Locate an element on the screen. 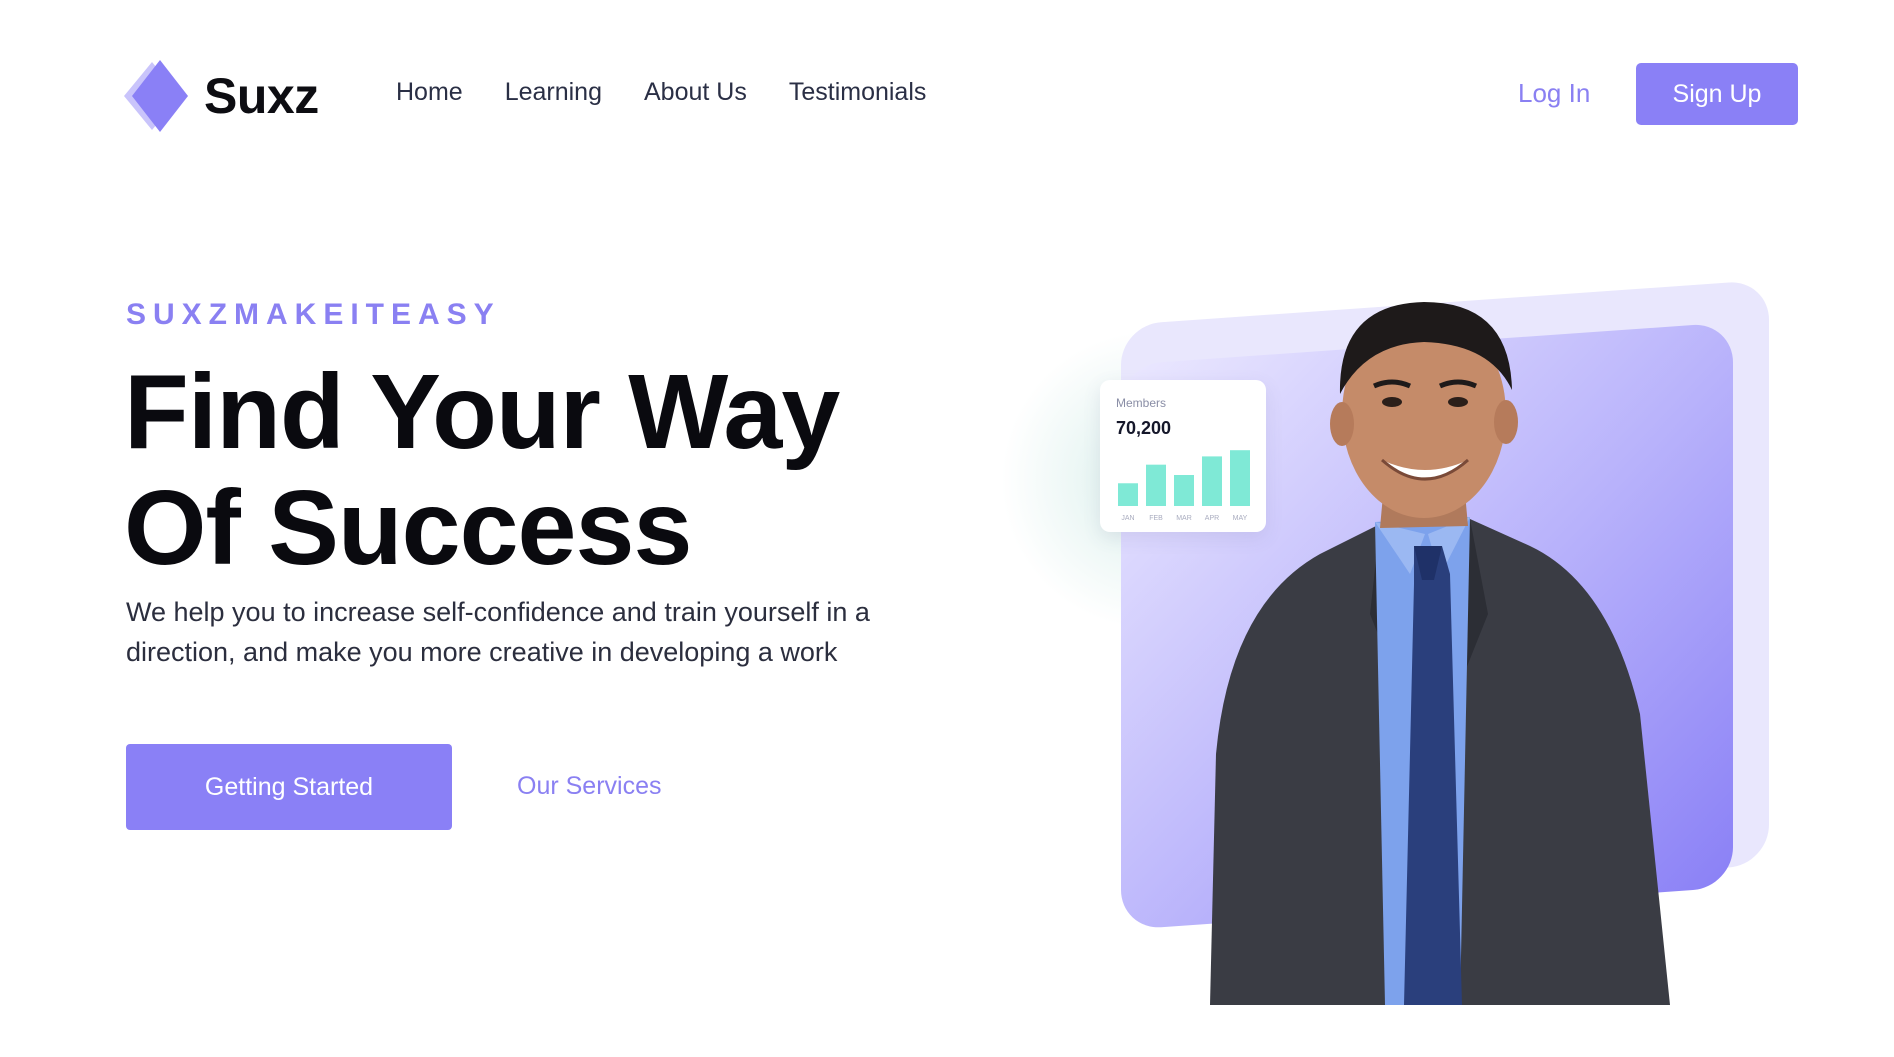 This screenshot has height=1057, width=1894. stats-value: 70,200 is located at coordinates (1144, 428).